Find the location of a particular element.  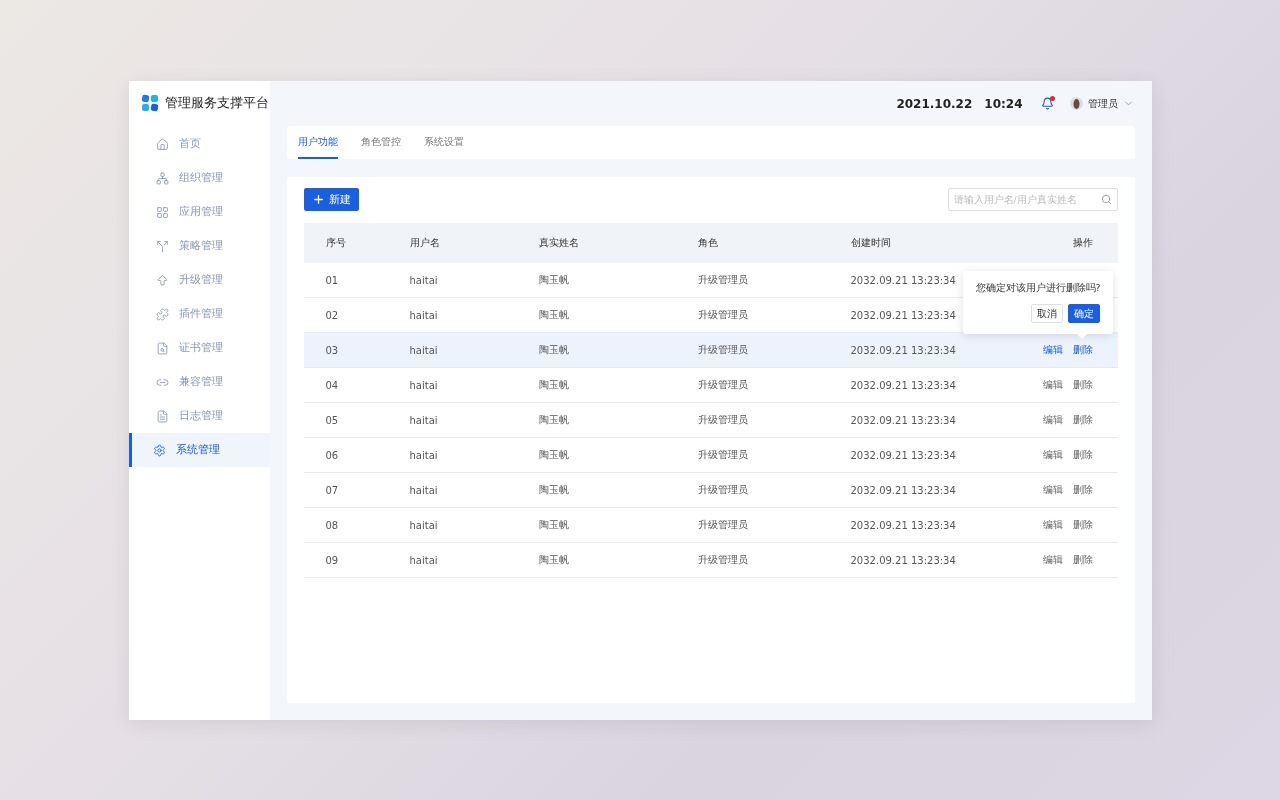

home-icon is located at coordinates (162, 144).